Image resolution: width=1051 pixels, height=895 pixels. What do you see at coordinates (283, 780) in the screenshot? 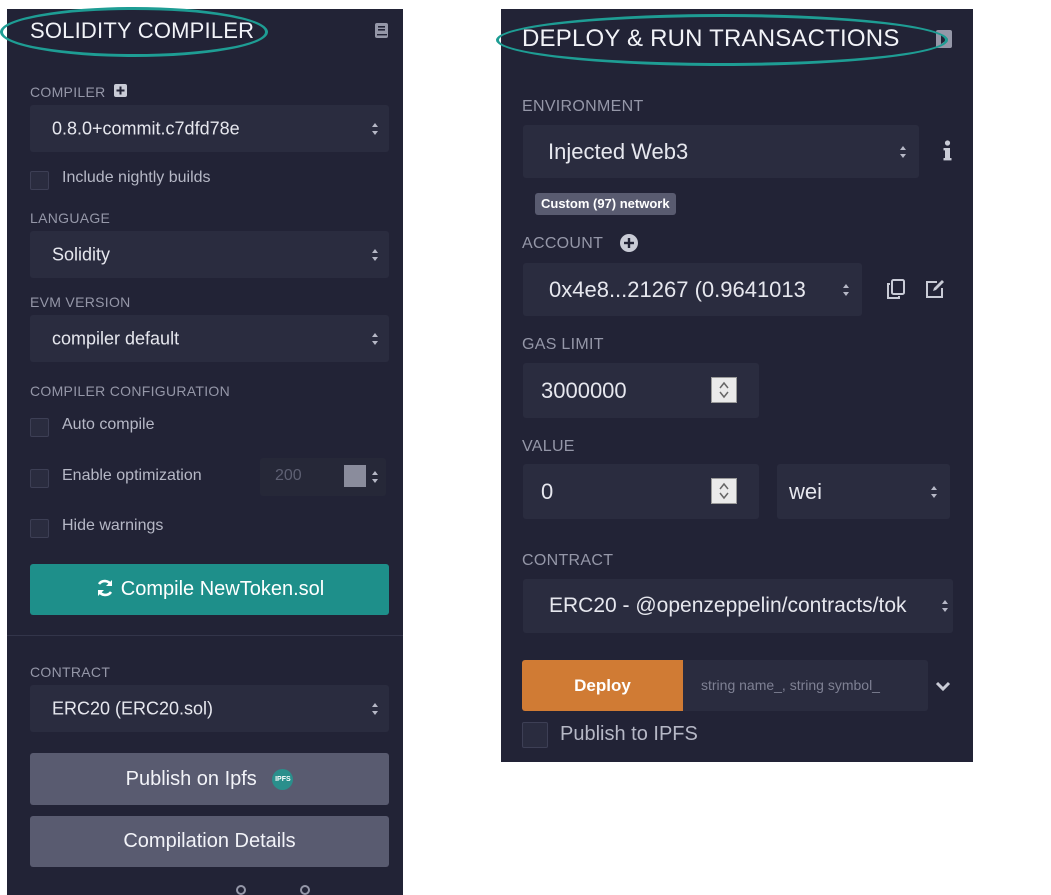
I see `ipfs-icon: IPFS` at bounding box center [283, 780].